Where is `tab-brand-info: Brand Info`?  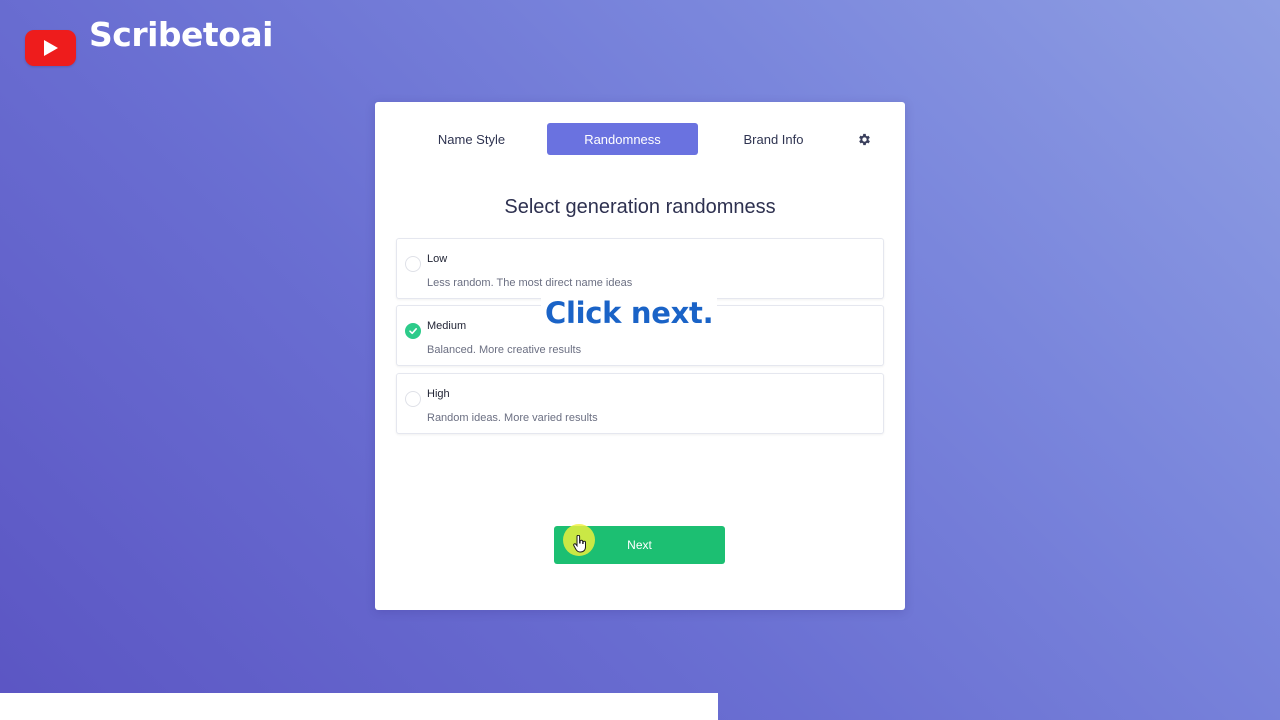
tab-brand-info: Brand Info is located at coordinates (773, 139).